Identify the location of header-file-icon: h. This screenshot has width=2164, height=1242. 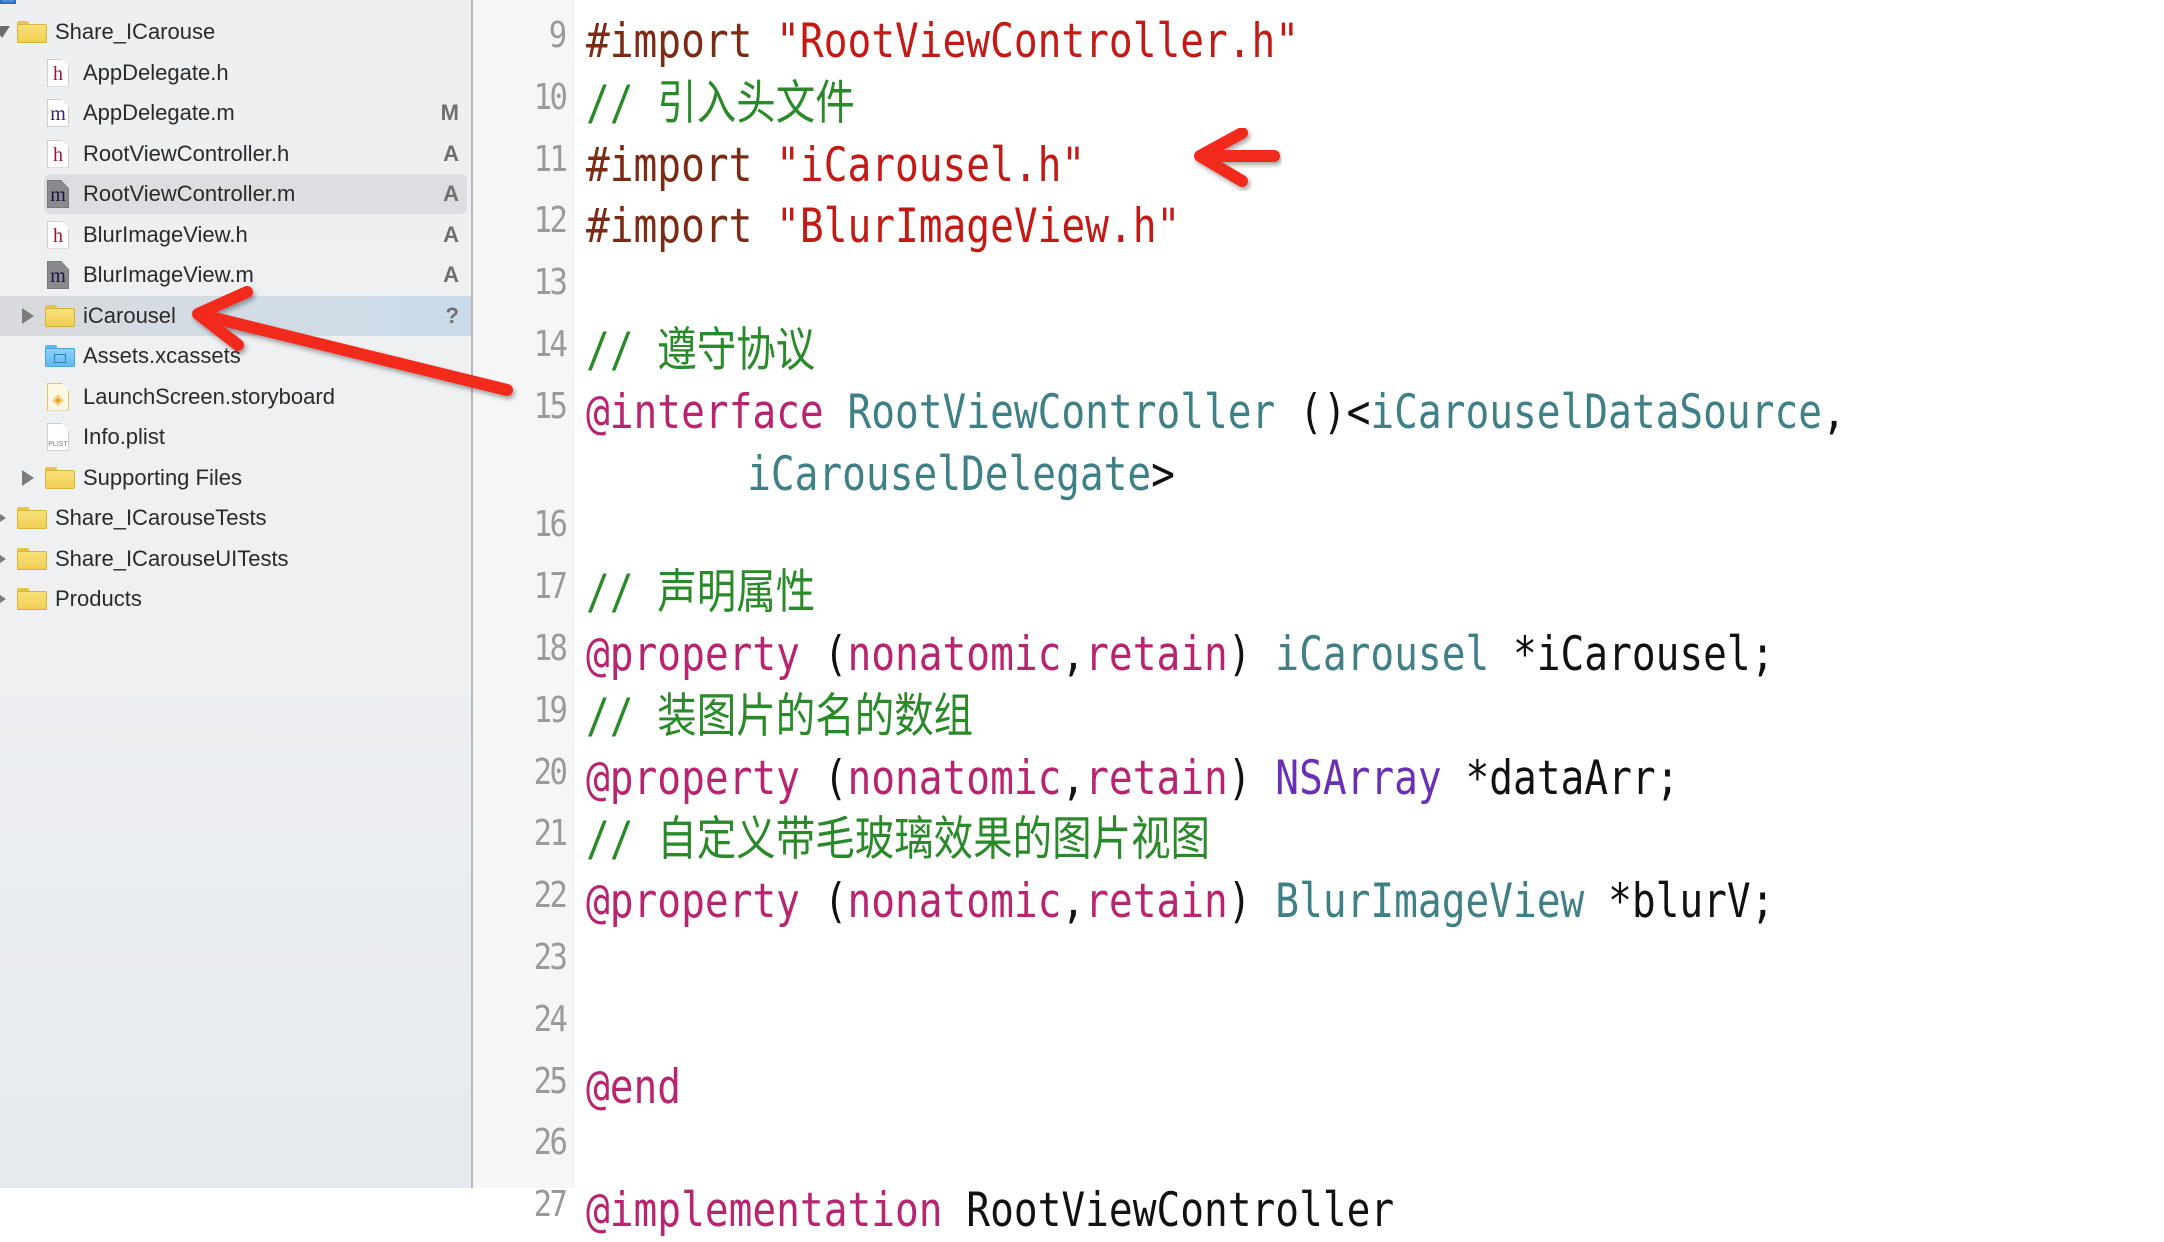
(58, 153).